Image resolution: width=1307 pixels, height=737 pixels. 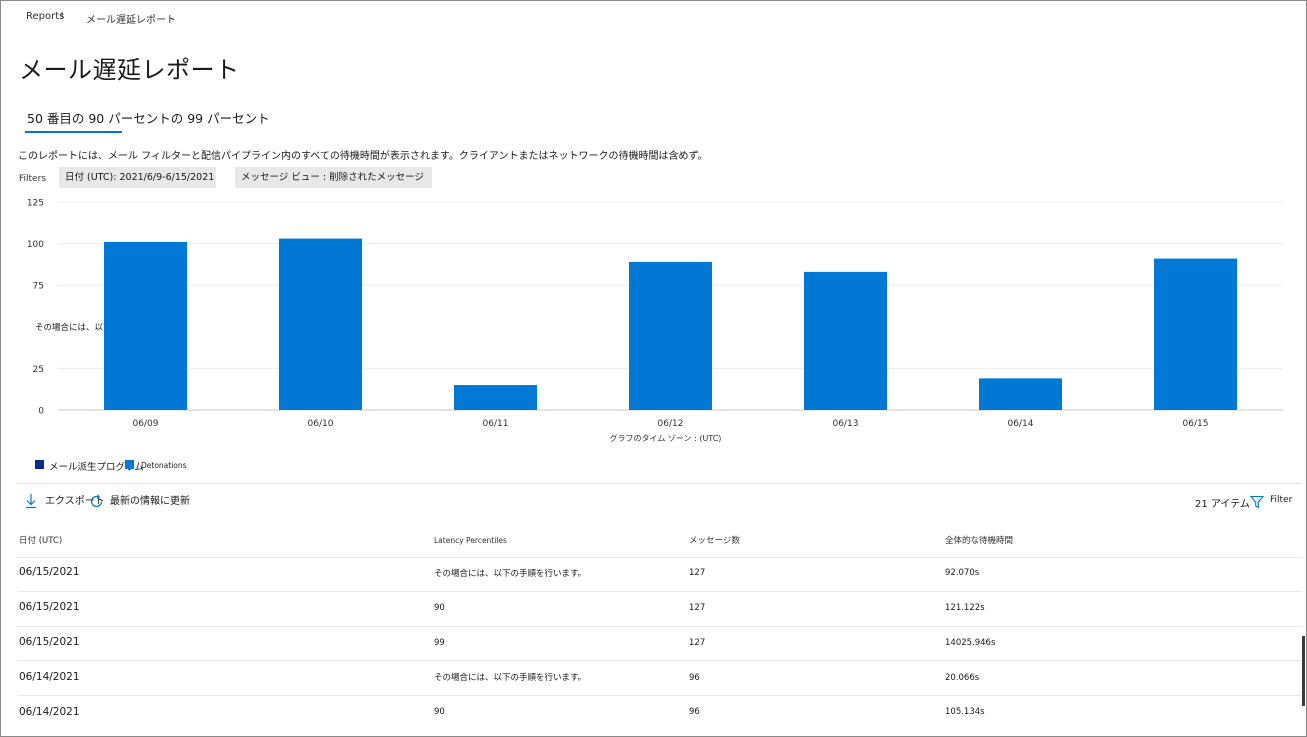 I want to click on x-tick-label: 06/14, so click(x=1021, y=424).